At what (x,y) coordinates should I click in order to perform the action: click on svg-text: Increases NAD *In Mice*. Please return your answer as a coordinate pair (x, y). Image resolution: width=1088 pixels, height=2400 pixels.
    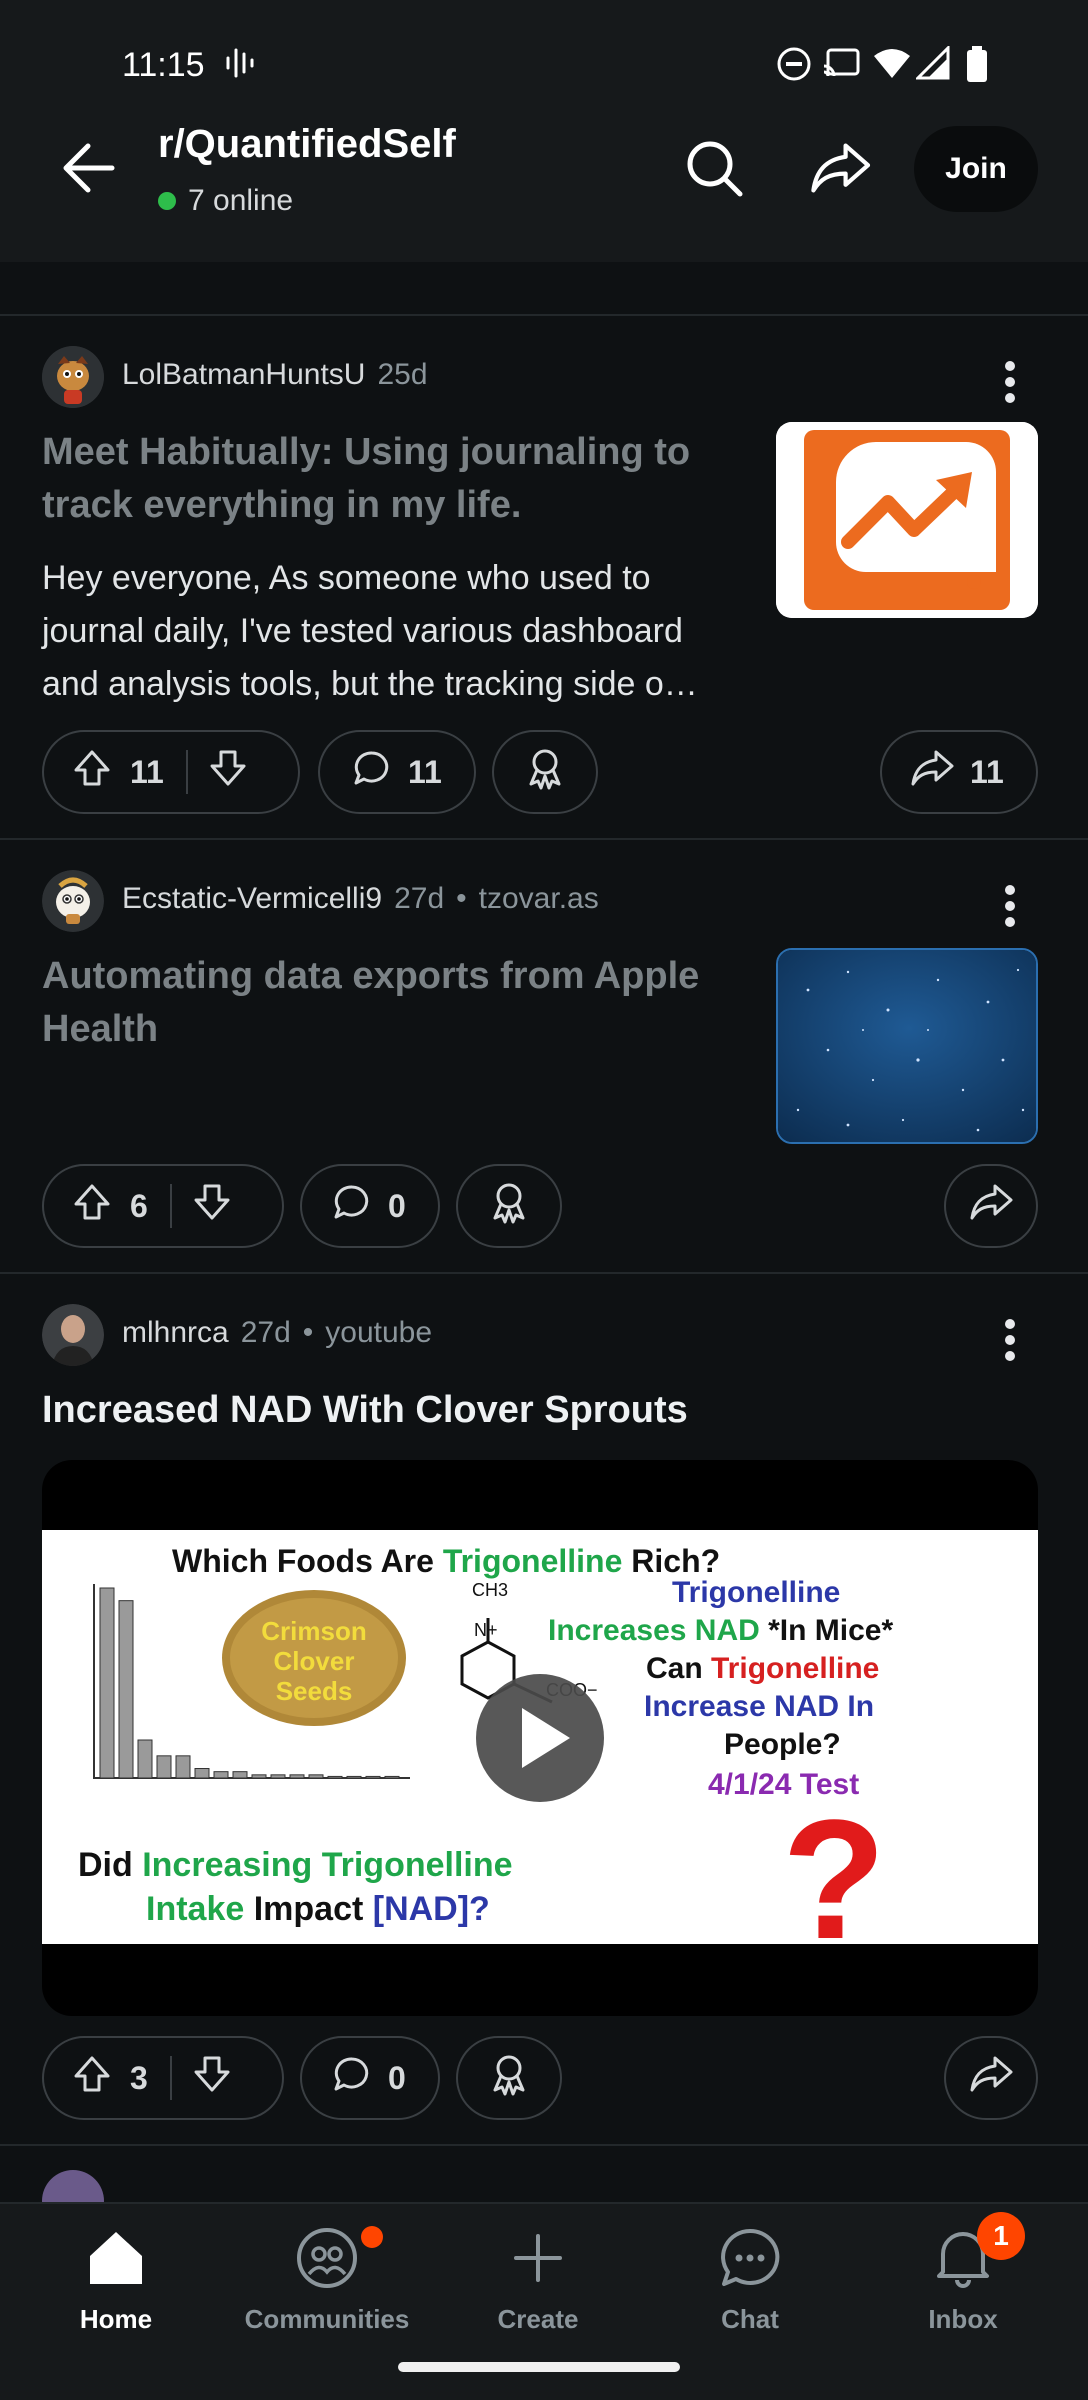
    Looking at the image, I should click on (720, 1630).